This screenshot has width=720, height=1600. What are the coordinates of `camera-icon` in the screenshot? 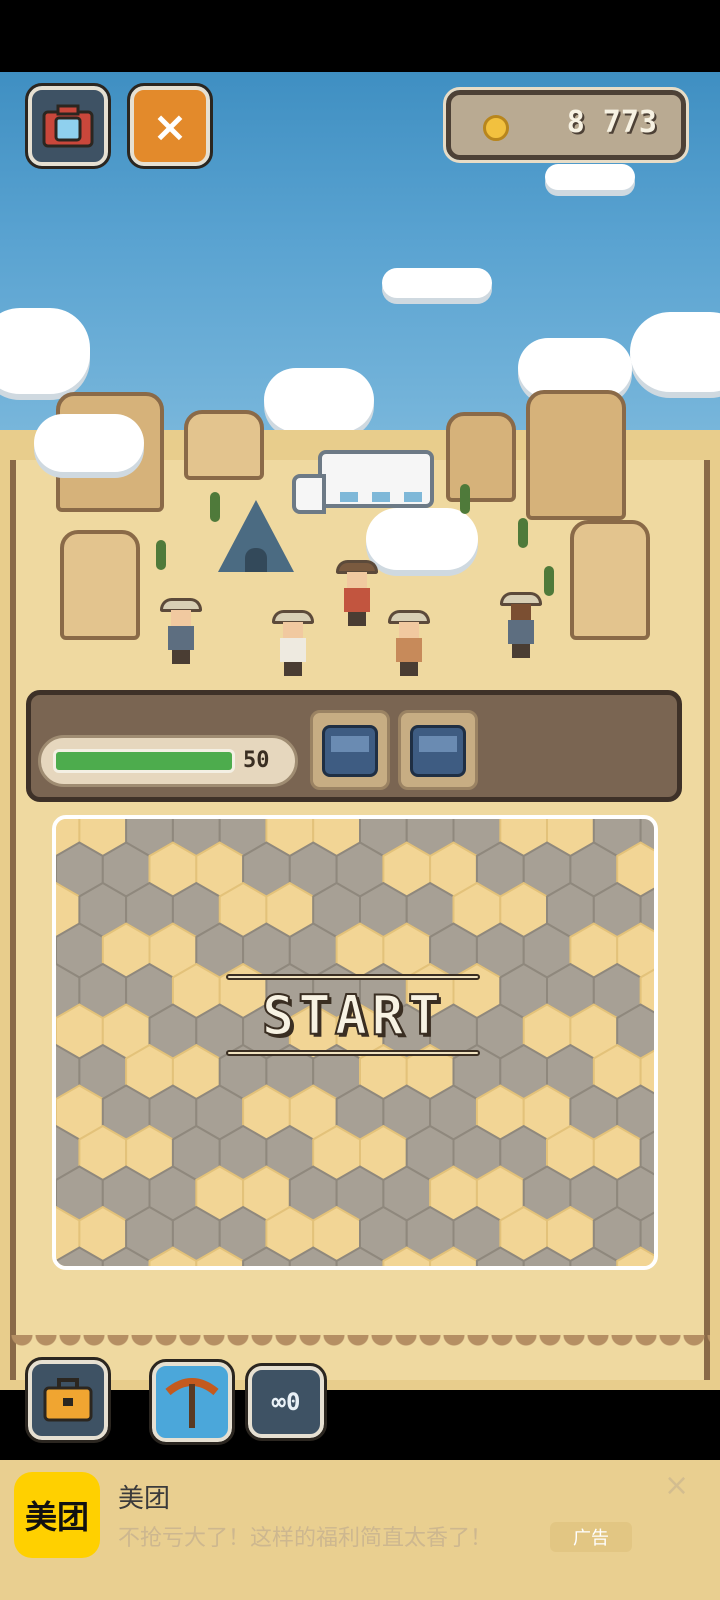 It's located at (68, 126).